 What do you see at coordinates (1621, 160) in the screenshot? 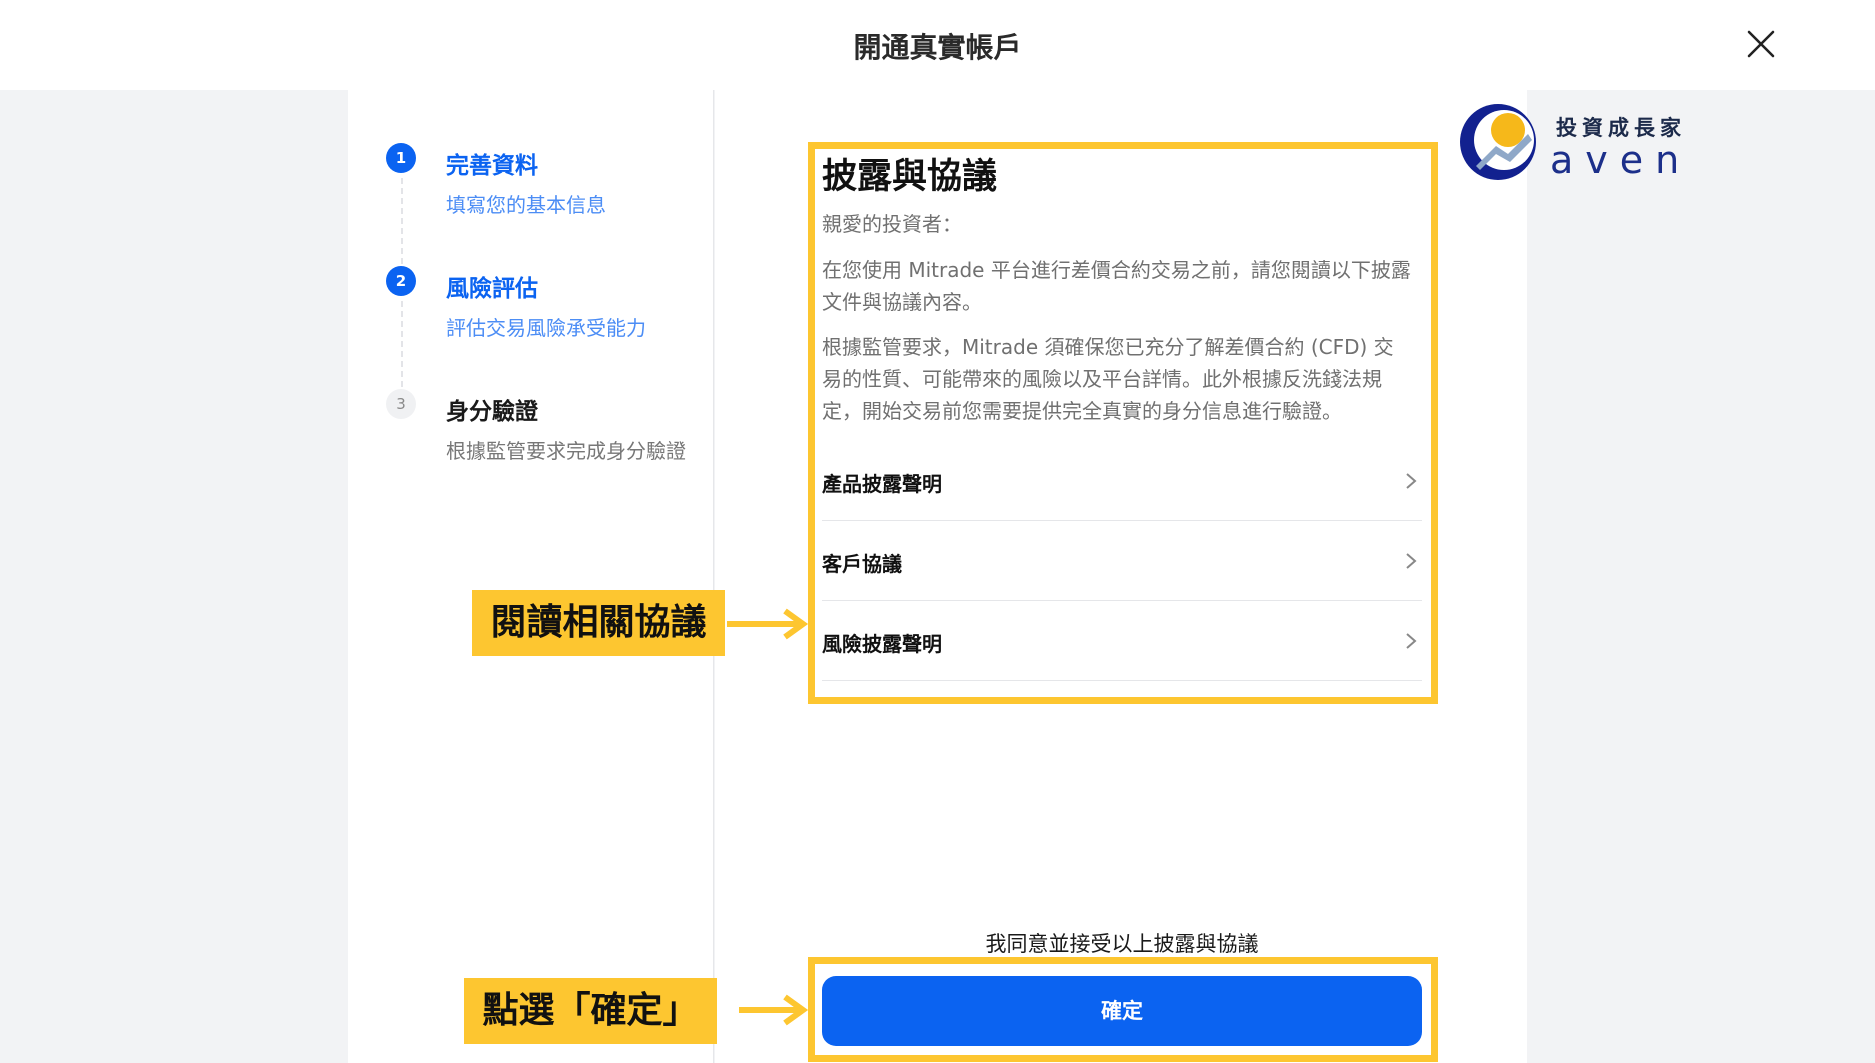
I see `logo-bottom-text: aven` at bounding box center [1621, 160].